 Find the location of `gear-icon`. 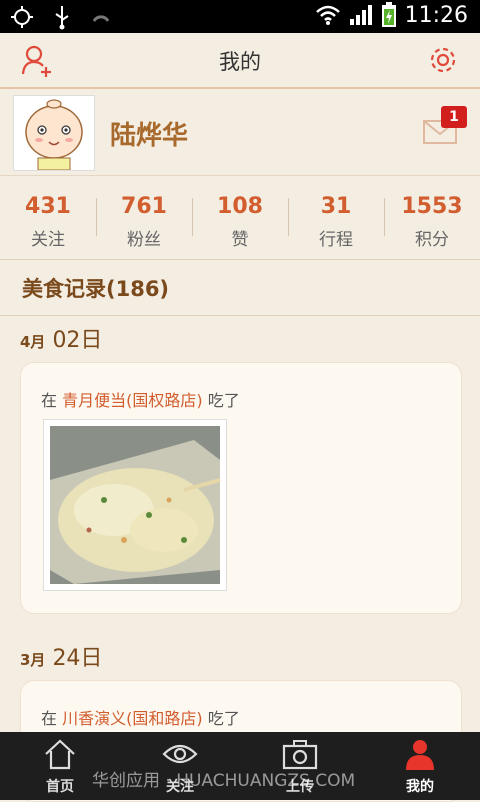

gear-icon is located at coordinates (443, 60).